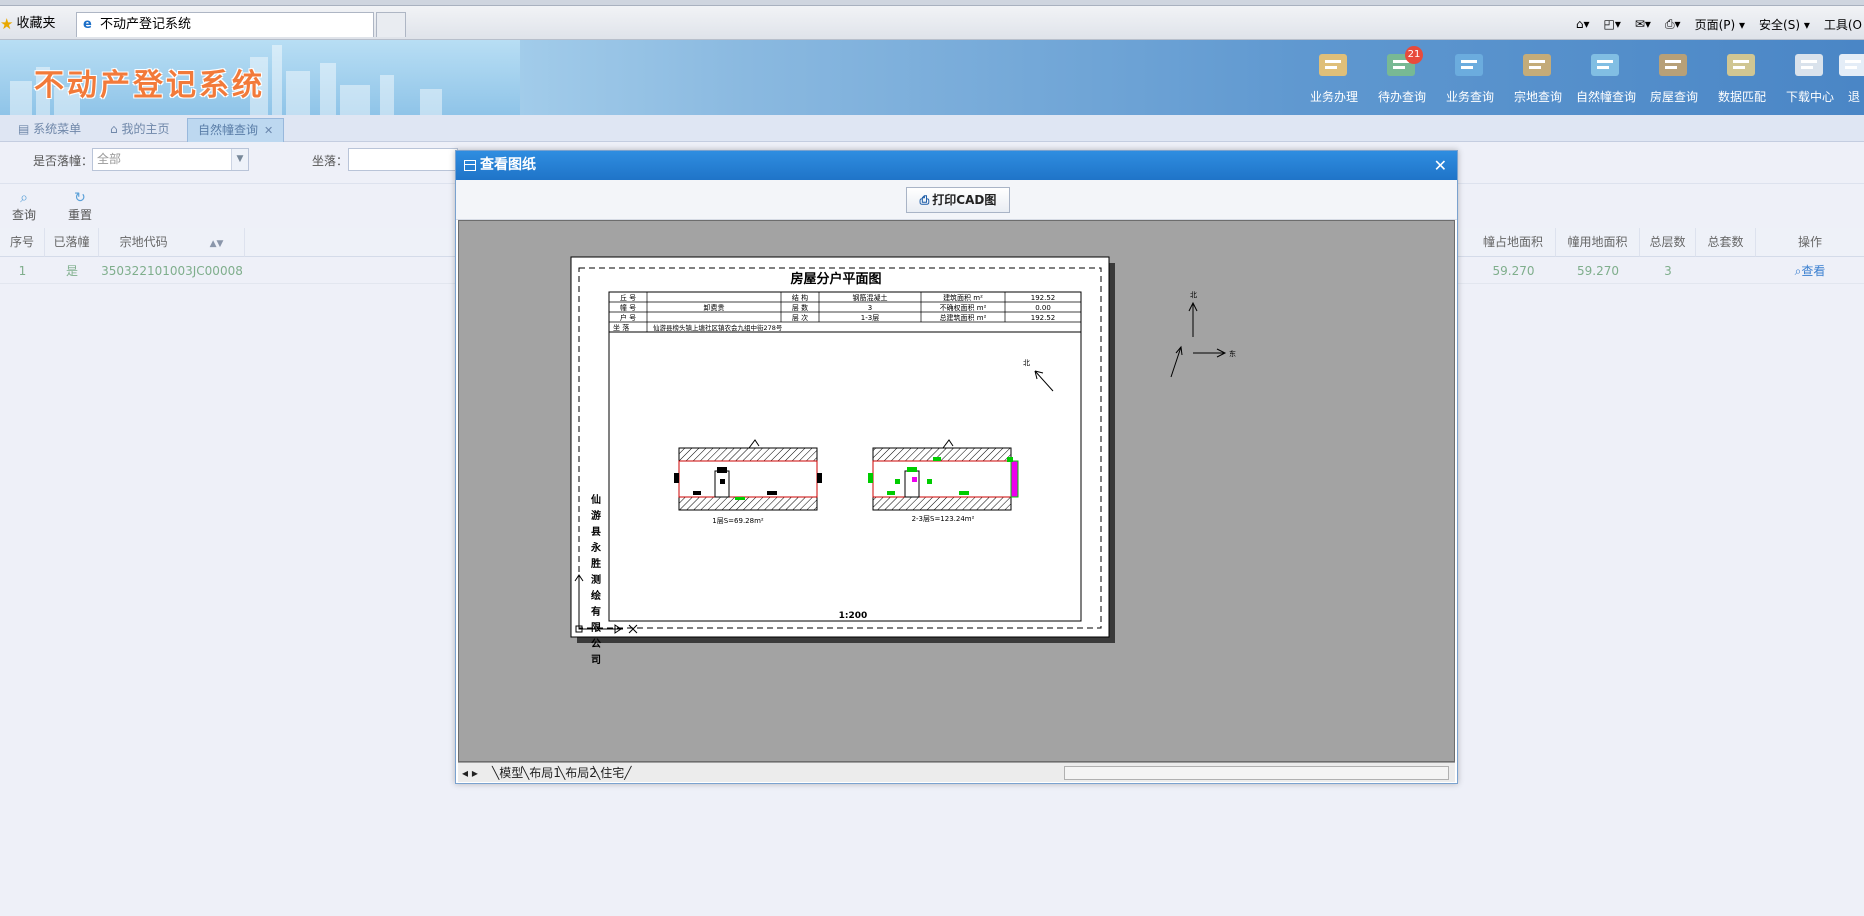 This screenshot has width=1864, height=916. I want to click on parcel-search-icon, so click(1538, 65).